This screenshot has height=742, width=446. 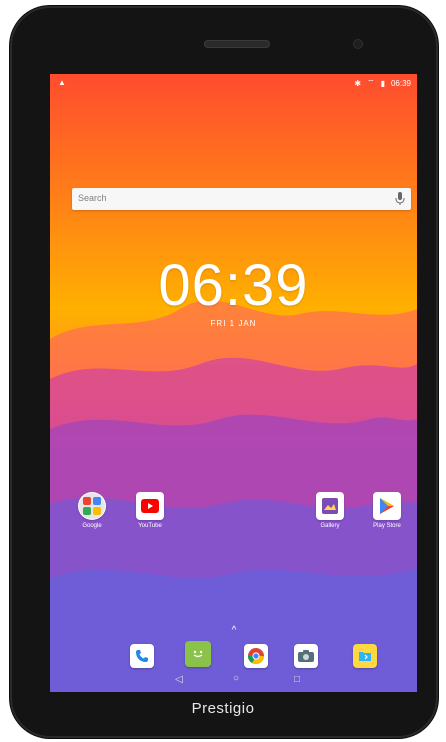 I want to click on clock-widget-date: FRI 1 JAN, so click(x=233, y=323).